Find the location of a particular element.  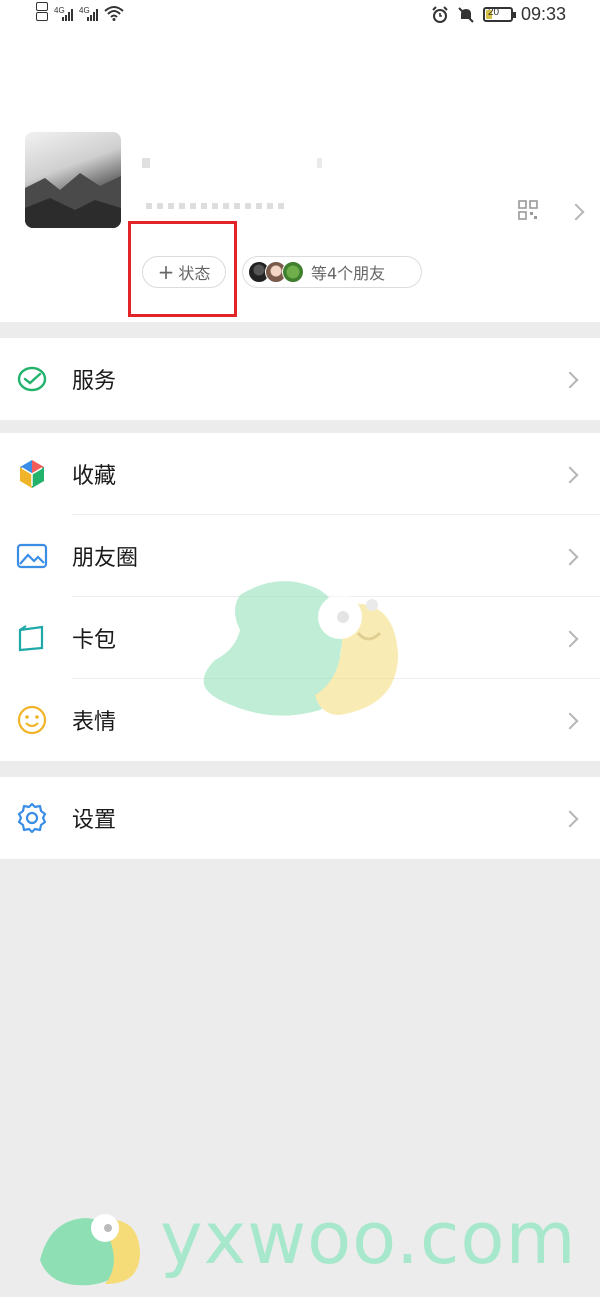

friend-avatars is located at coordinates (276, 272).